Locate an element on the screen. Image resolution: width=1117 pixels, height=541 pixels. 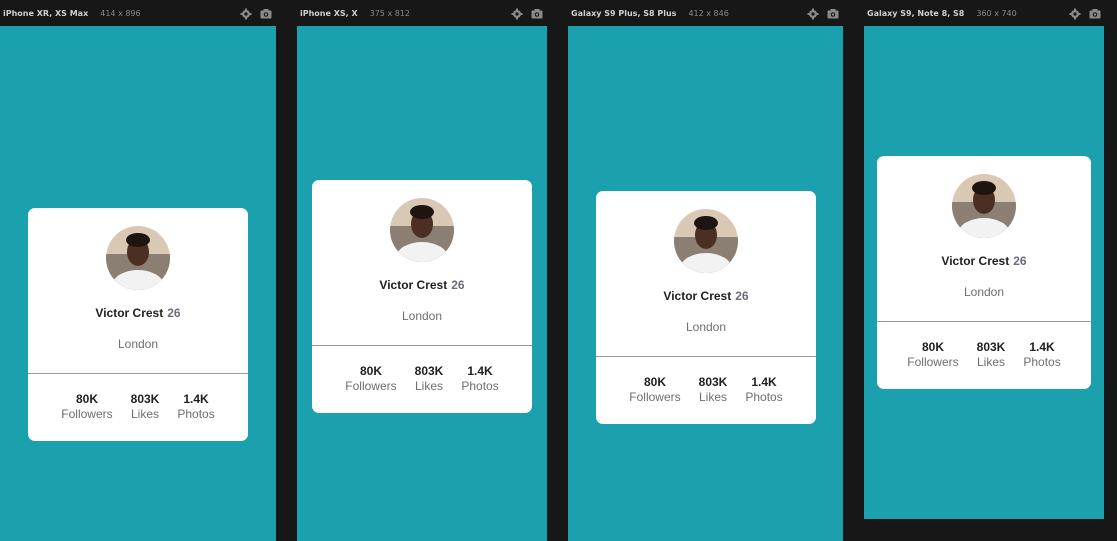
device-size: 360 x 740 is located at coordinates (996, 13).